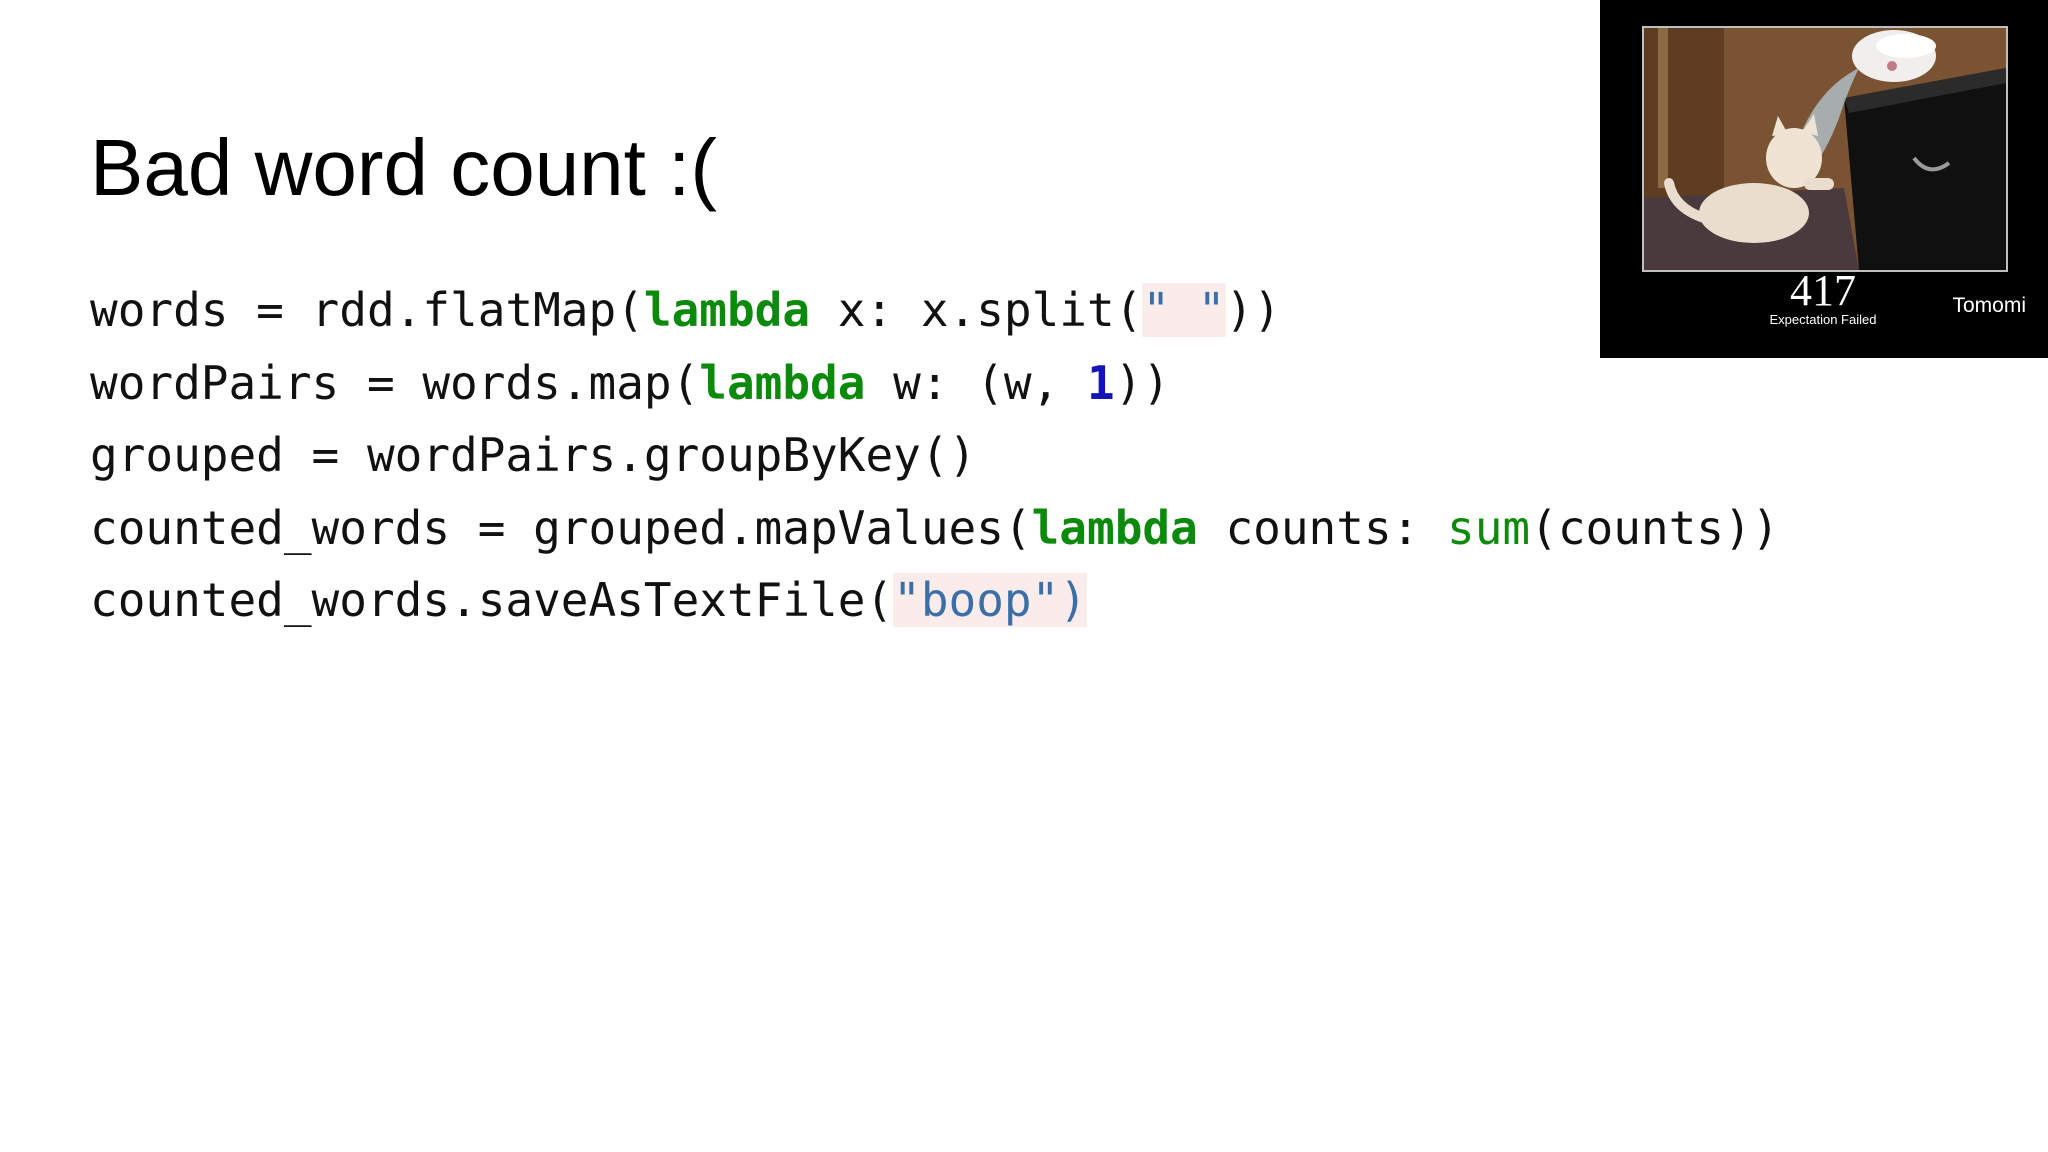  Describe the element at coordinates (1906, 46) in the screenshot. I see `bowl-rim-shape` at that location.